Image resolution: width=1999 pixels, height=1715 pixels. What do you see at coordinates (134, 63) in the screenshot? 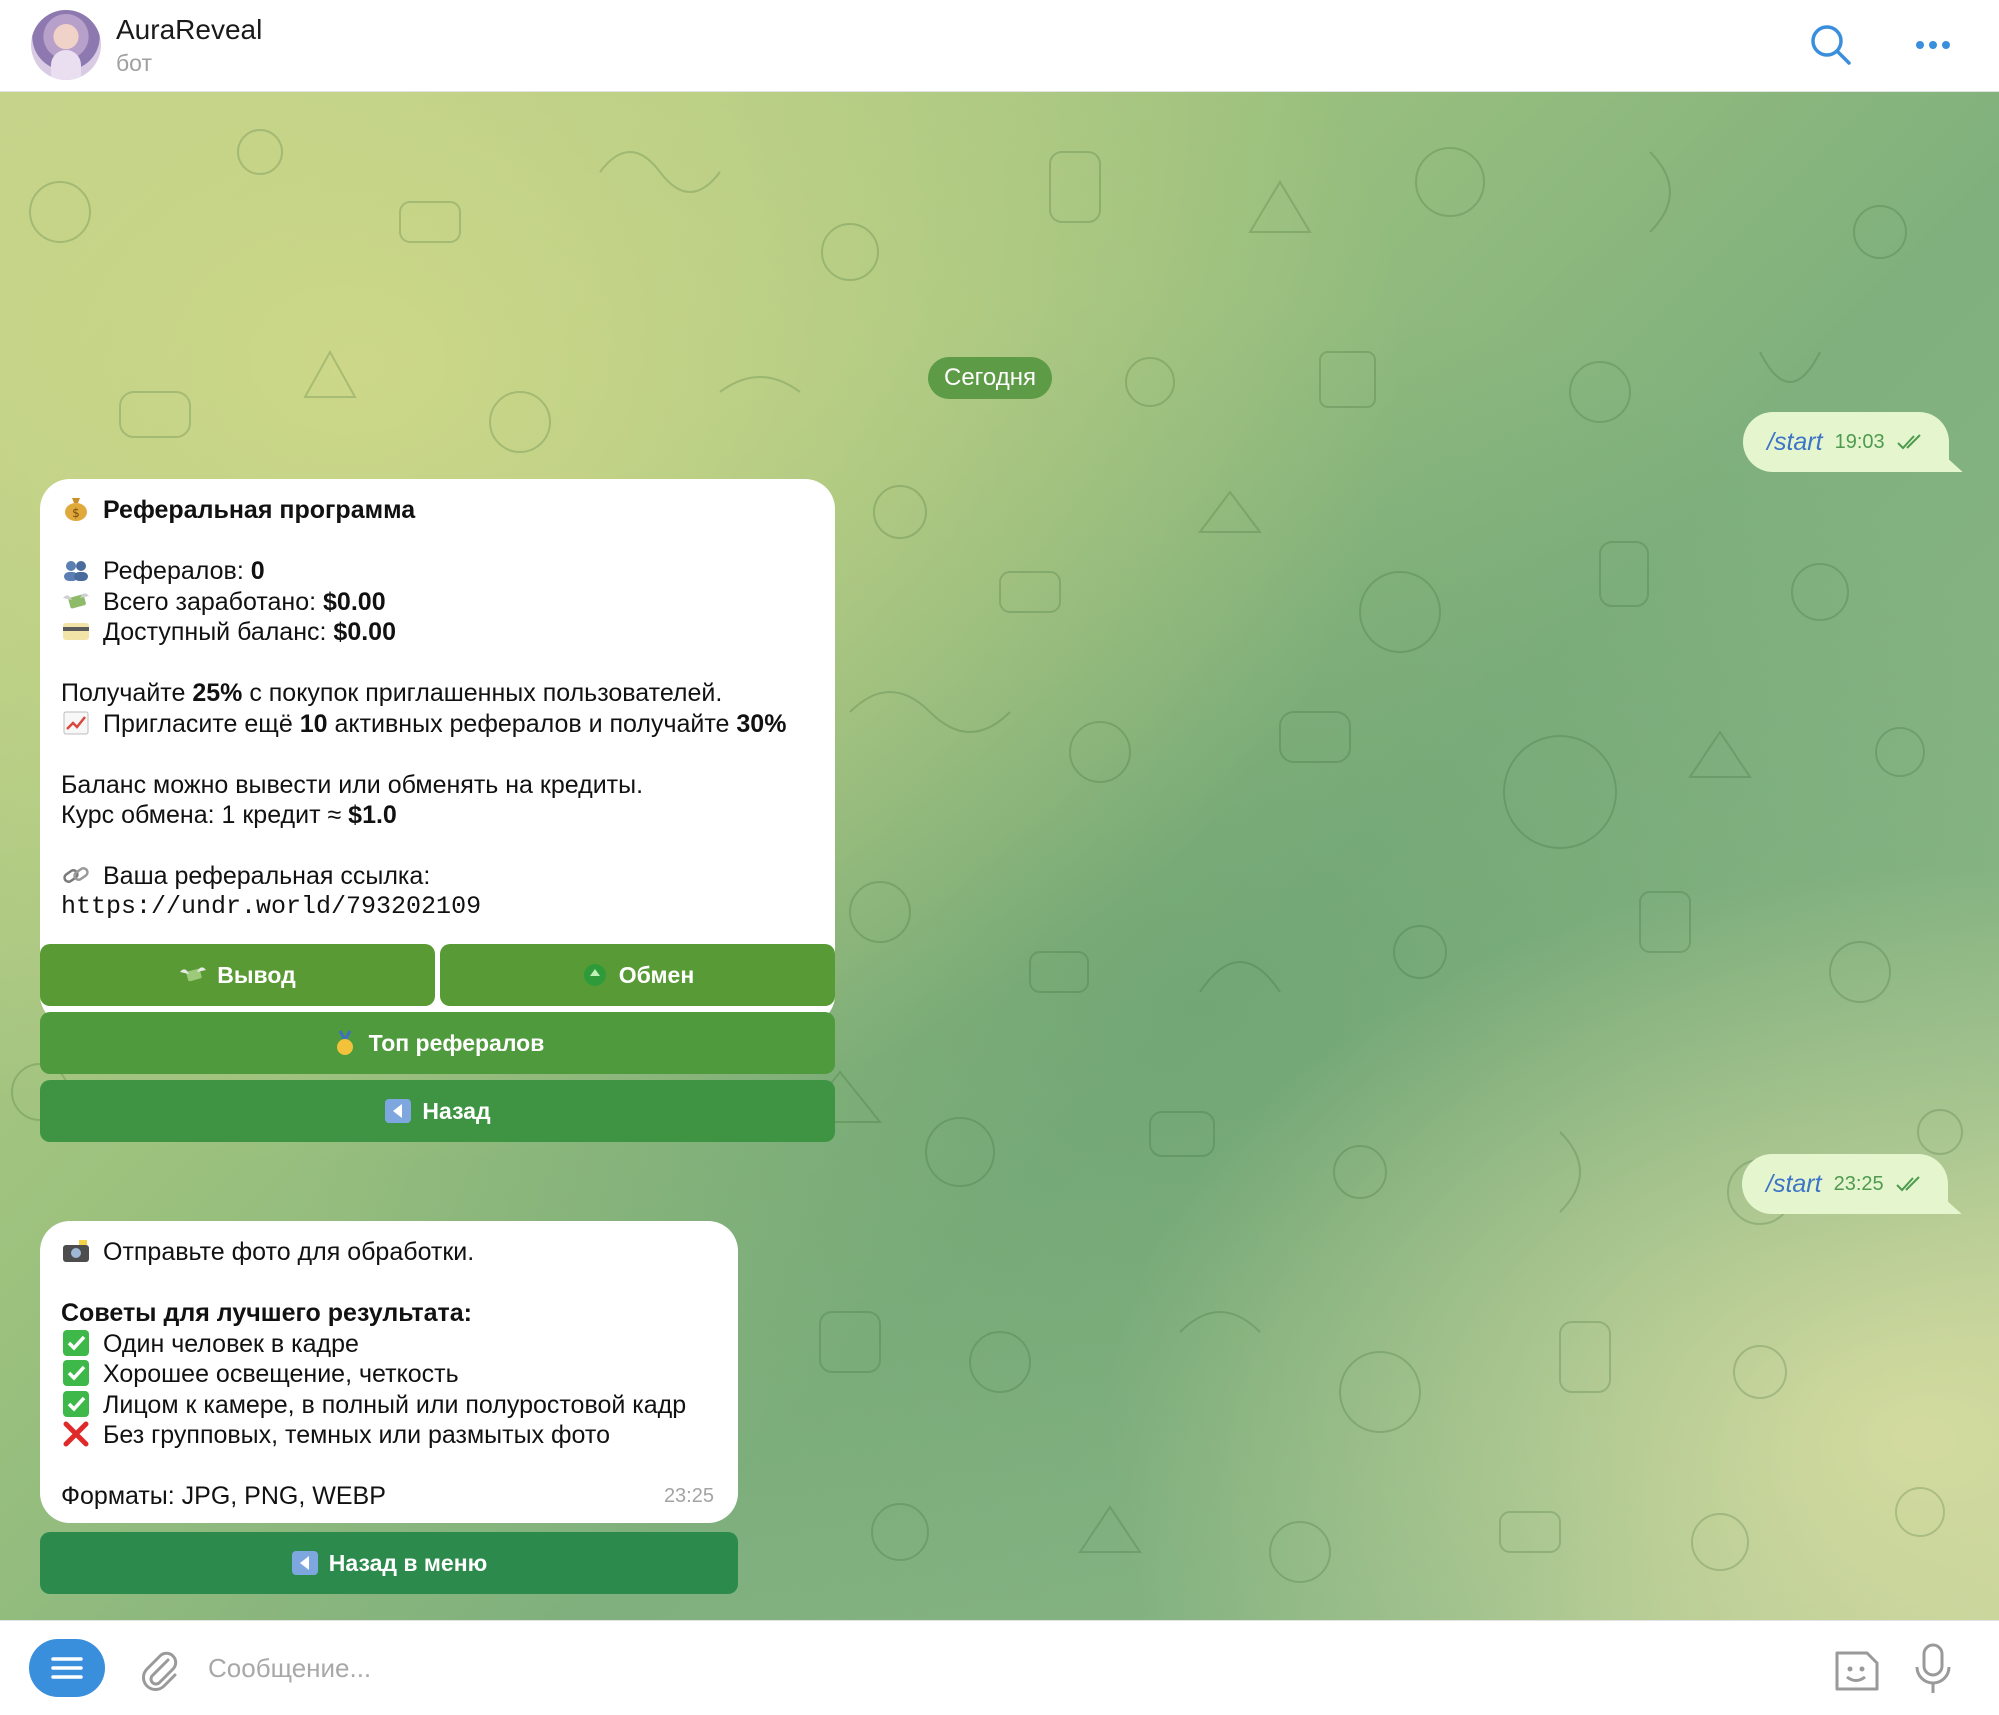
I see `chat-subtitle: бот` at bounding box center [134, 63].